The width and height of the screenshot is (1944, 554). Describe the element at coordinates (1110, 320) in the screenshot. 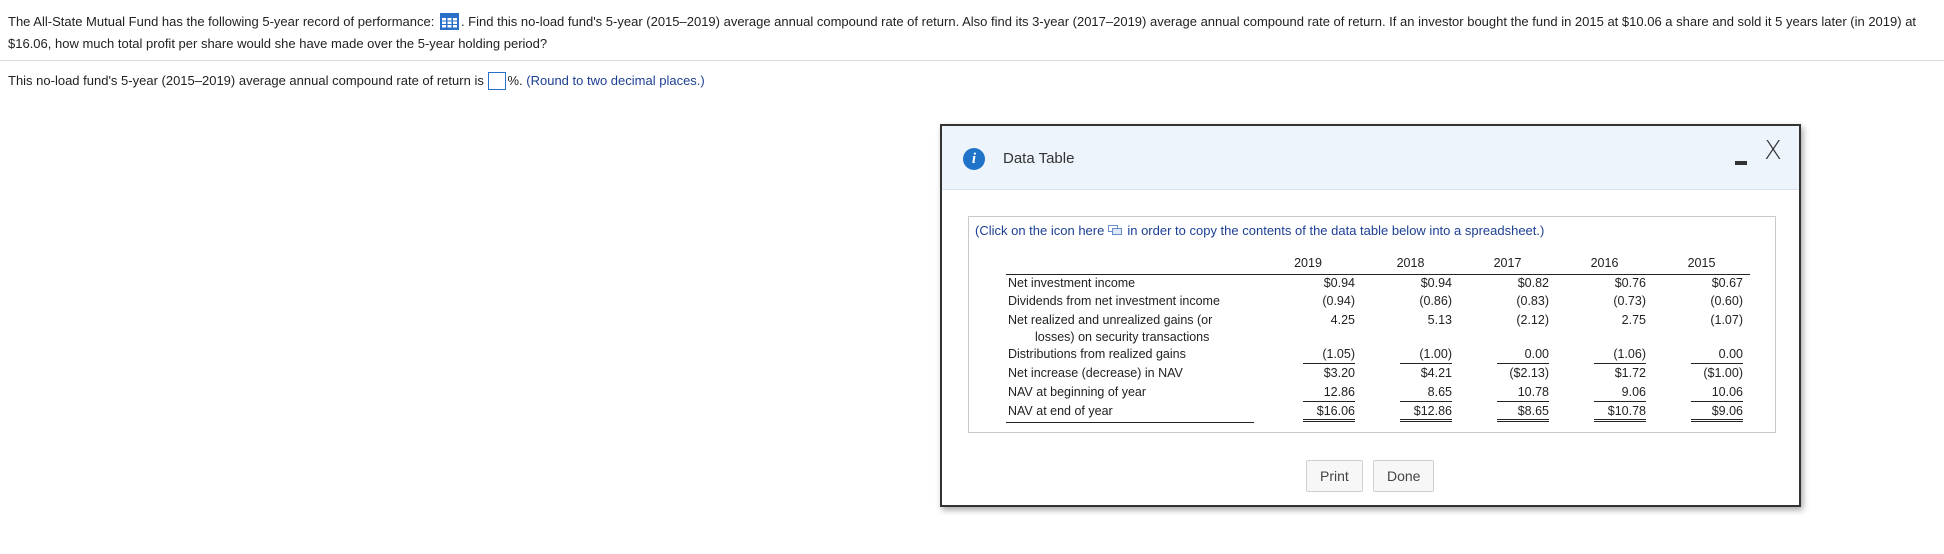

I see `row-label-line1: Net realized and unrealized gains (or` at that location.